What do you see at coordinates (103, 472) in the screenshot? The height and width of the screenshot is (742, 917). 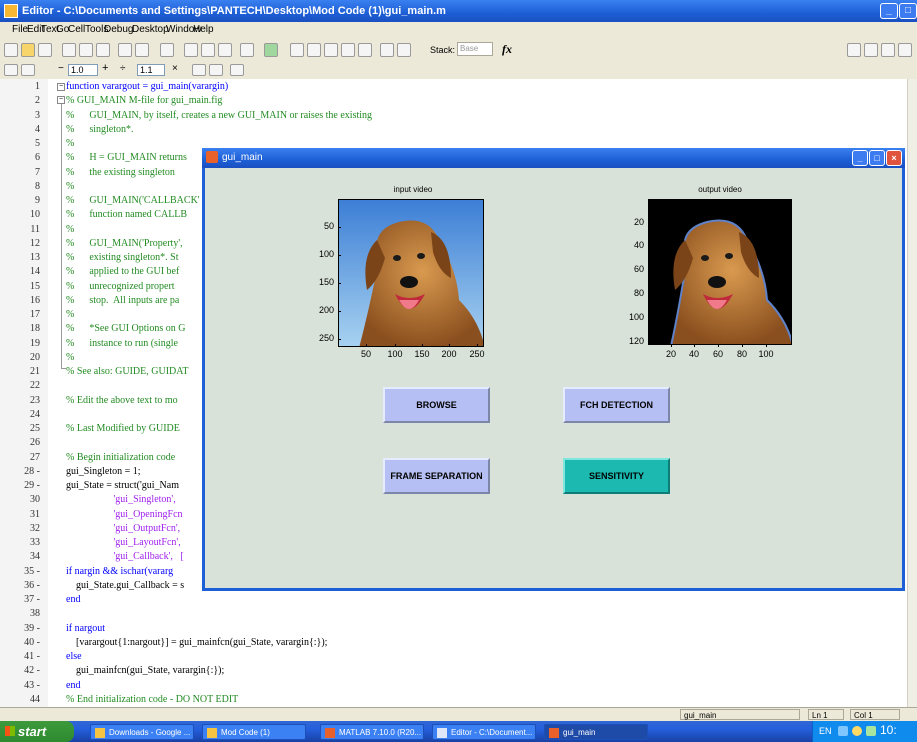 I see `code-line: gui_Singleton = 1;` at bounding box center [103, 472].